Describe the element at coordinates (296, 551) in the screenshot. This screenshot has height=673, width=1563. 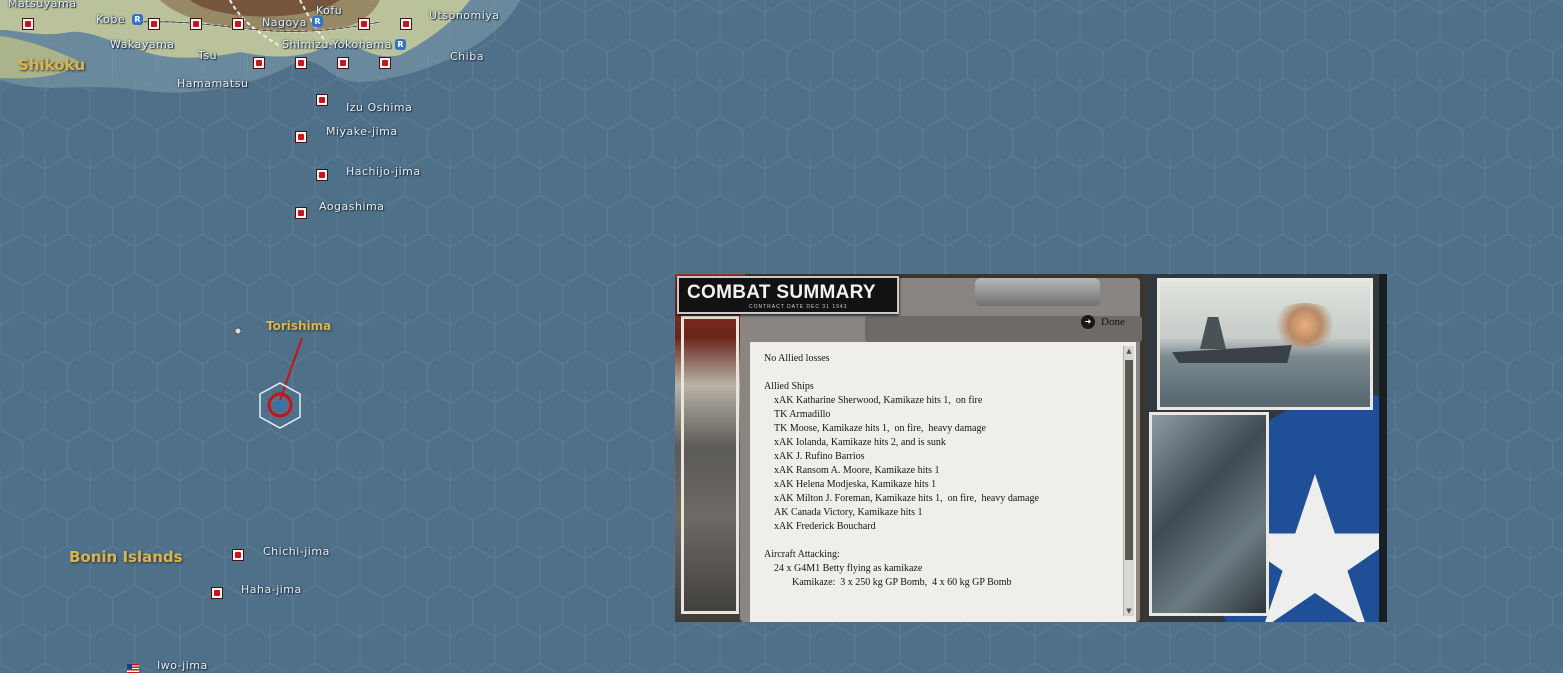
I see `city-label: Chichi-jima` at that location.